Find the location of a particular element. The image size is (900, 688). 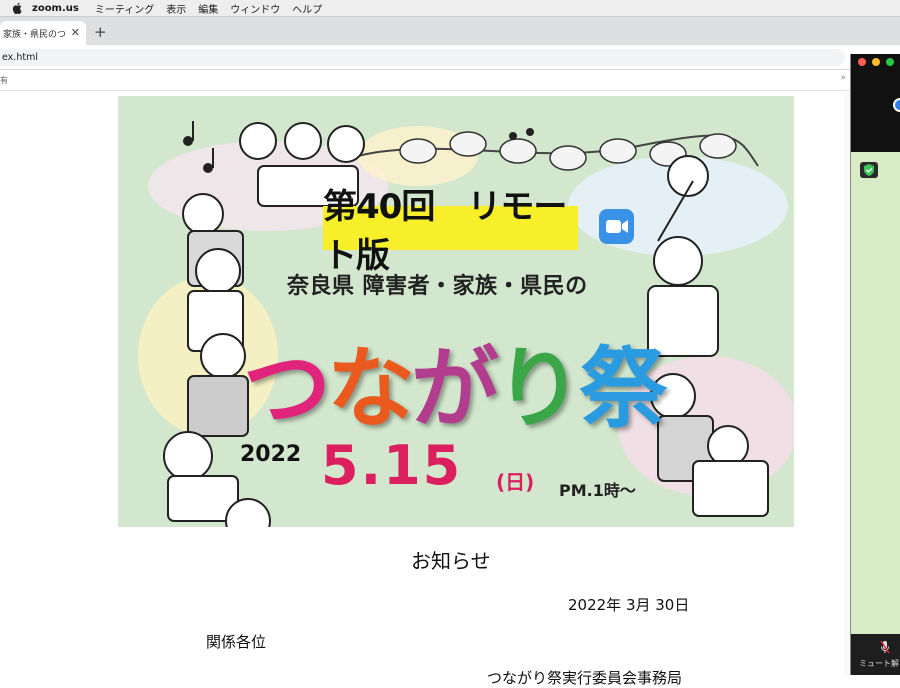

browser-tab-strip: 家族・県民のつ ✕ + is located at coordinates (450, 31).